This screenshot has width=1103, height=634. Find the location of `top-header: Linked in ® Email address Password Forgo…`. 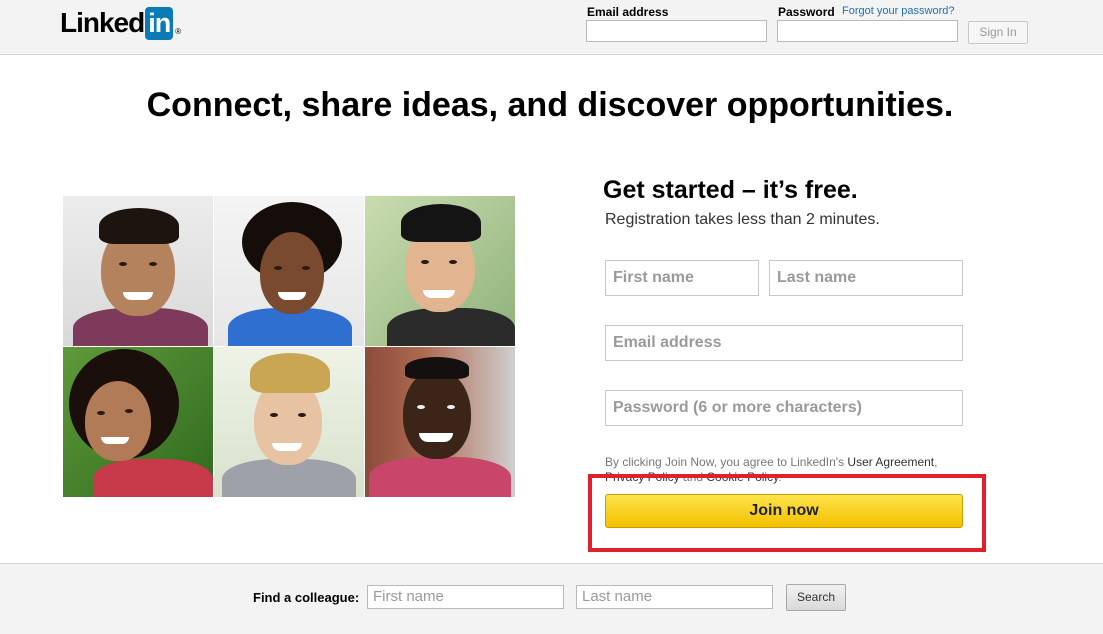

top-header: Linked in ® Email address Password Forgo… is located at coordinates (551, 27).